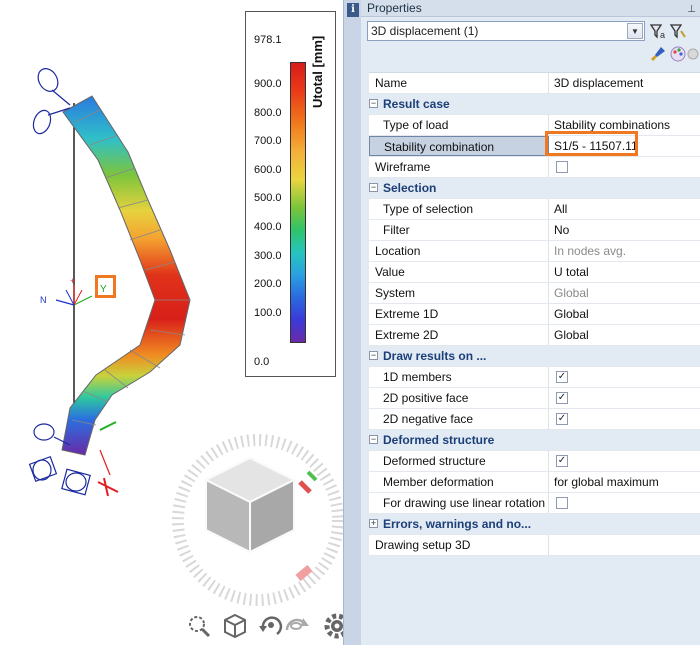 This screenshot has height=645, width=700. Describe the element at coordinates (297, 626) in the screenshot. I see `orbit-icon` at that location.